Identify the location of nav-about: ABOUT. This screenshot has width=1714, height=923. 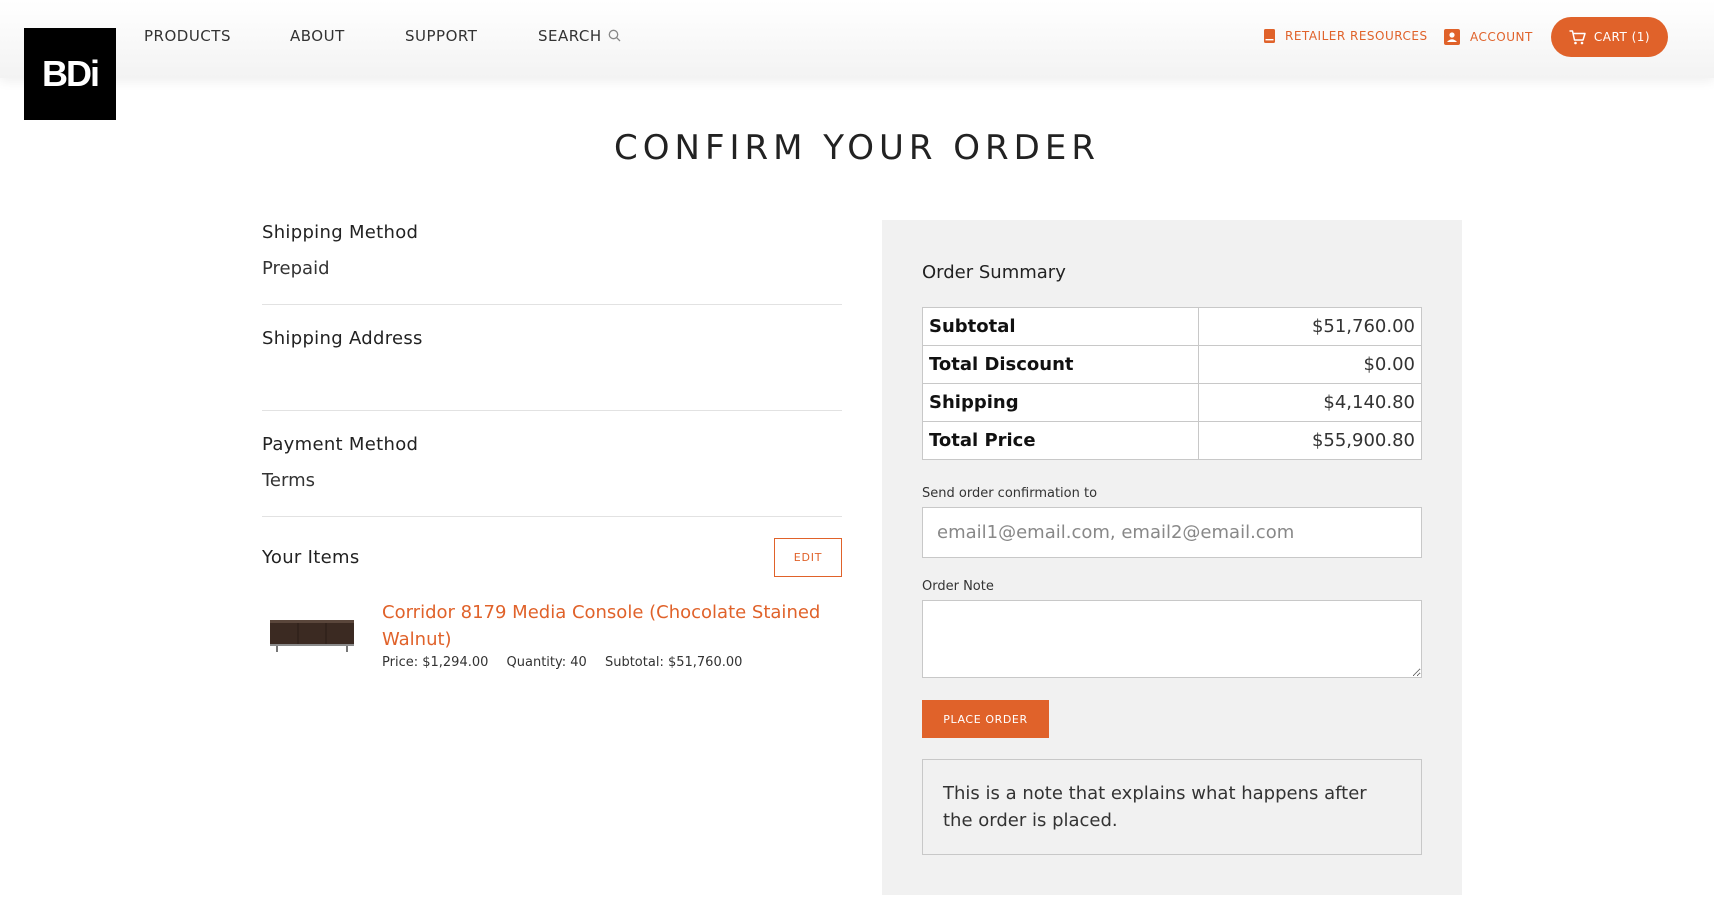
(317, 36).